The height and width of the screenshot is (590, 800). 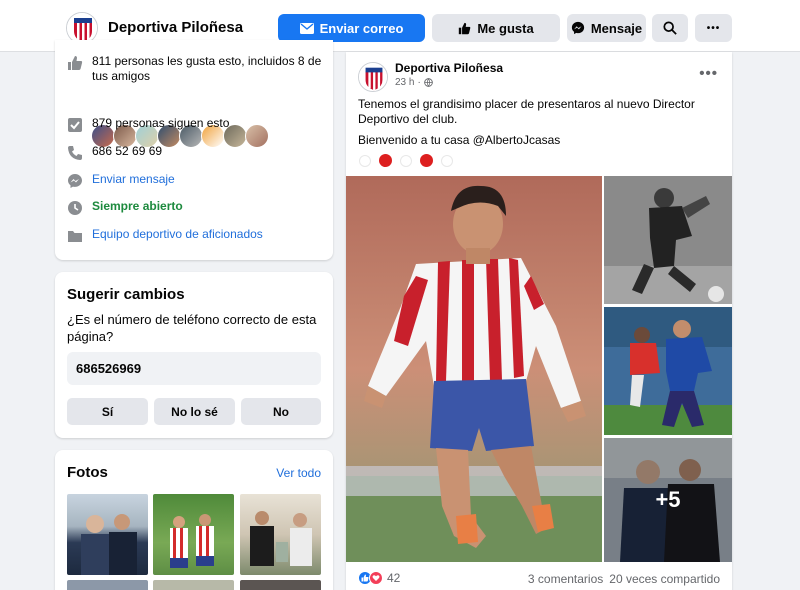 I want to click on globe-icon, so click(x=428, y=82).